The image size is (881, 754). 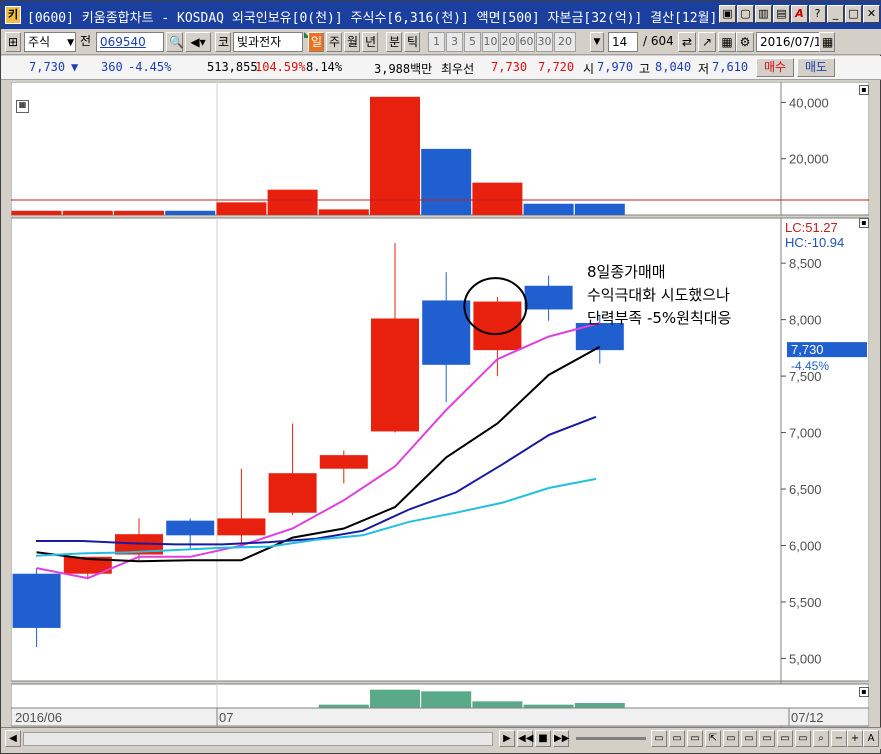 I want to click on count-input: 14, so click(x=623, y=42).